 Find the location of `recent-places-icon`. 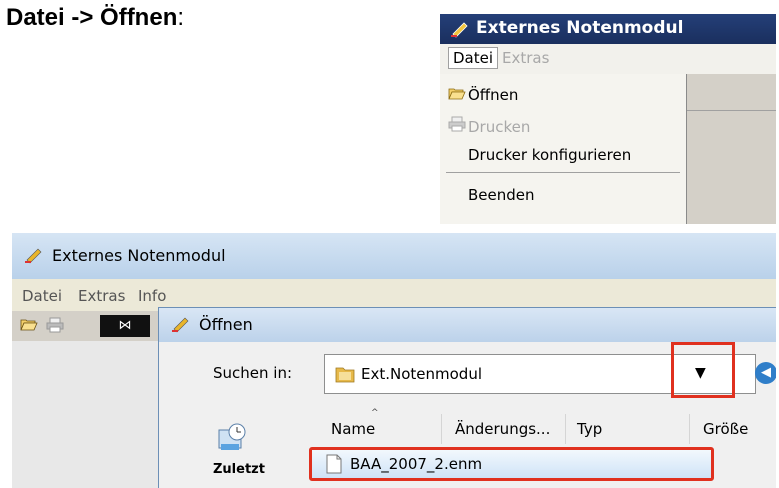

recent-places-icon is located at coordinates (232, 436).